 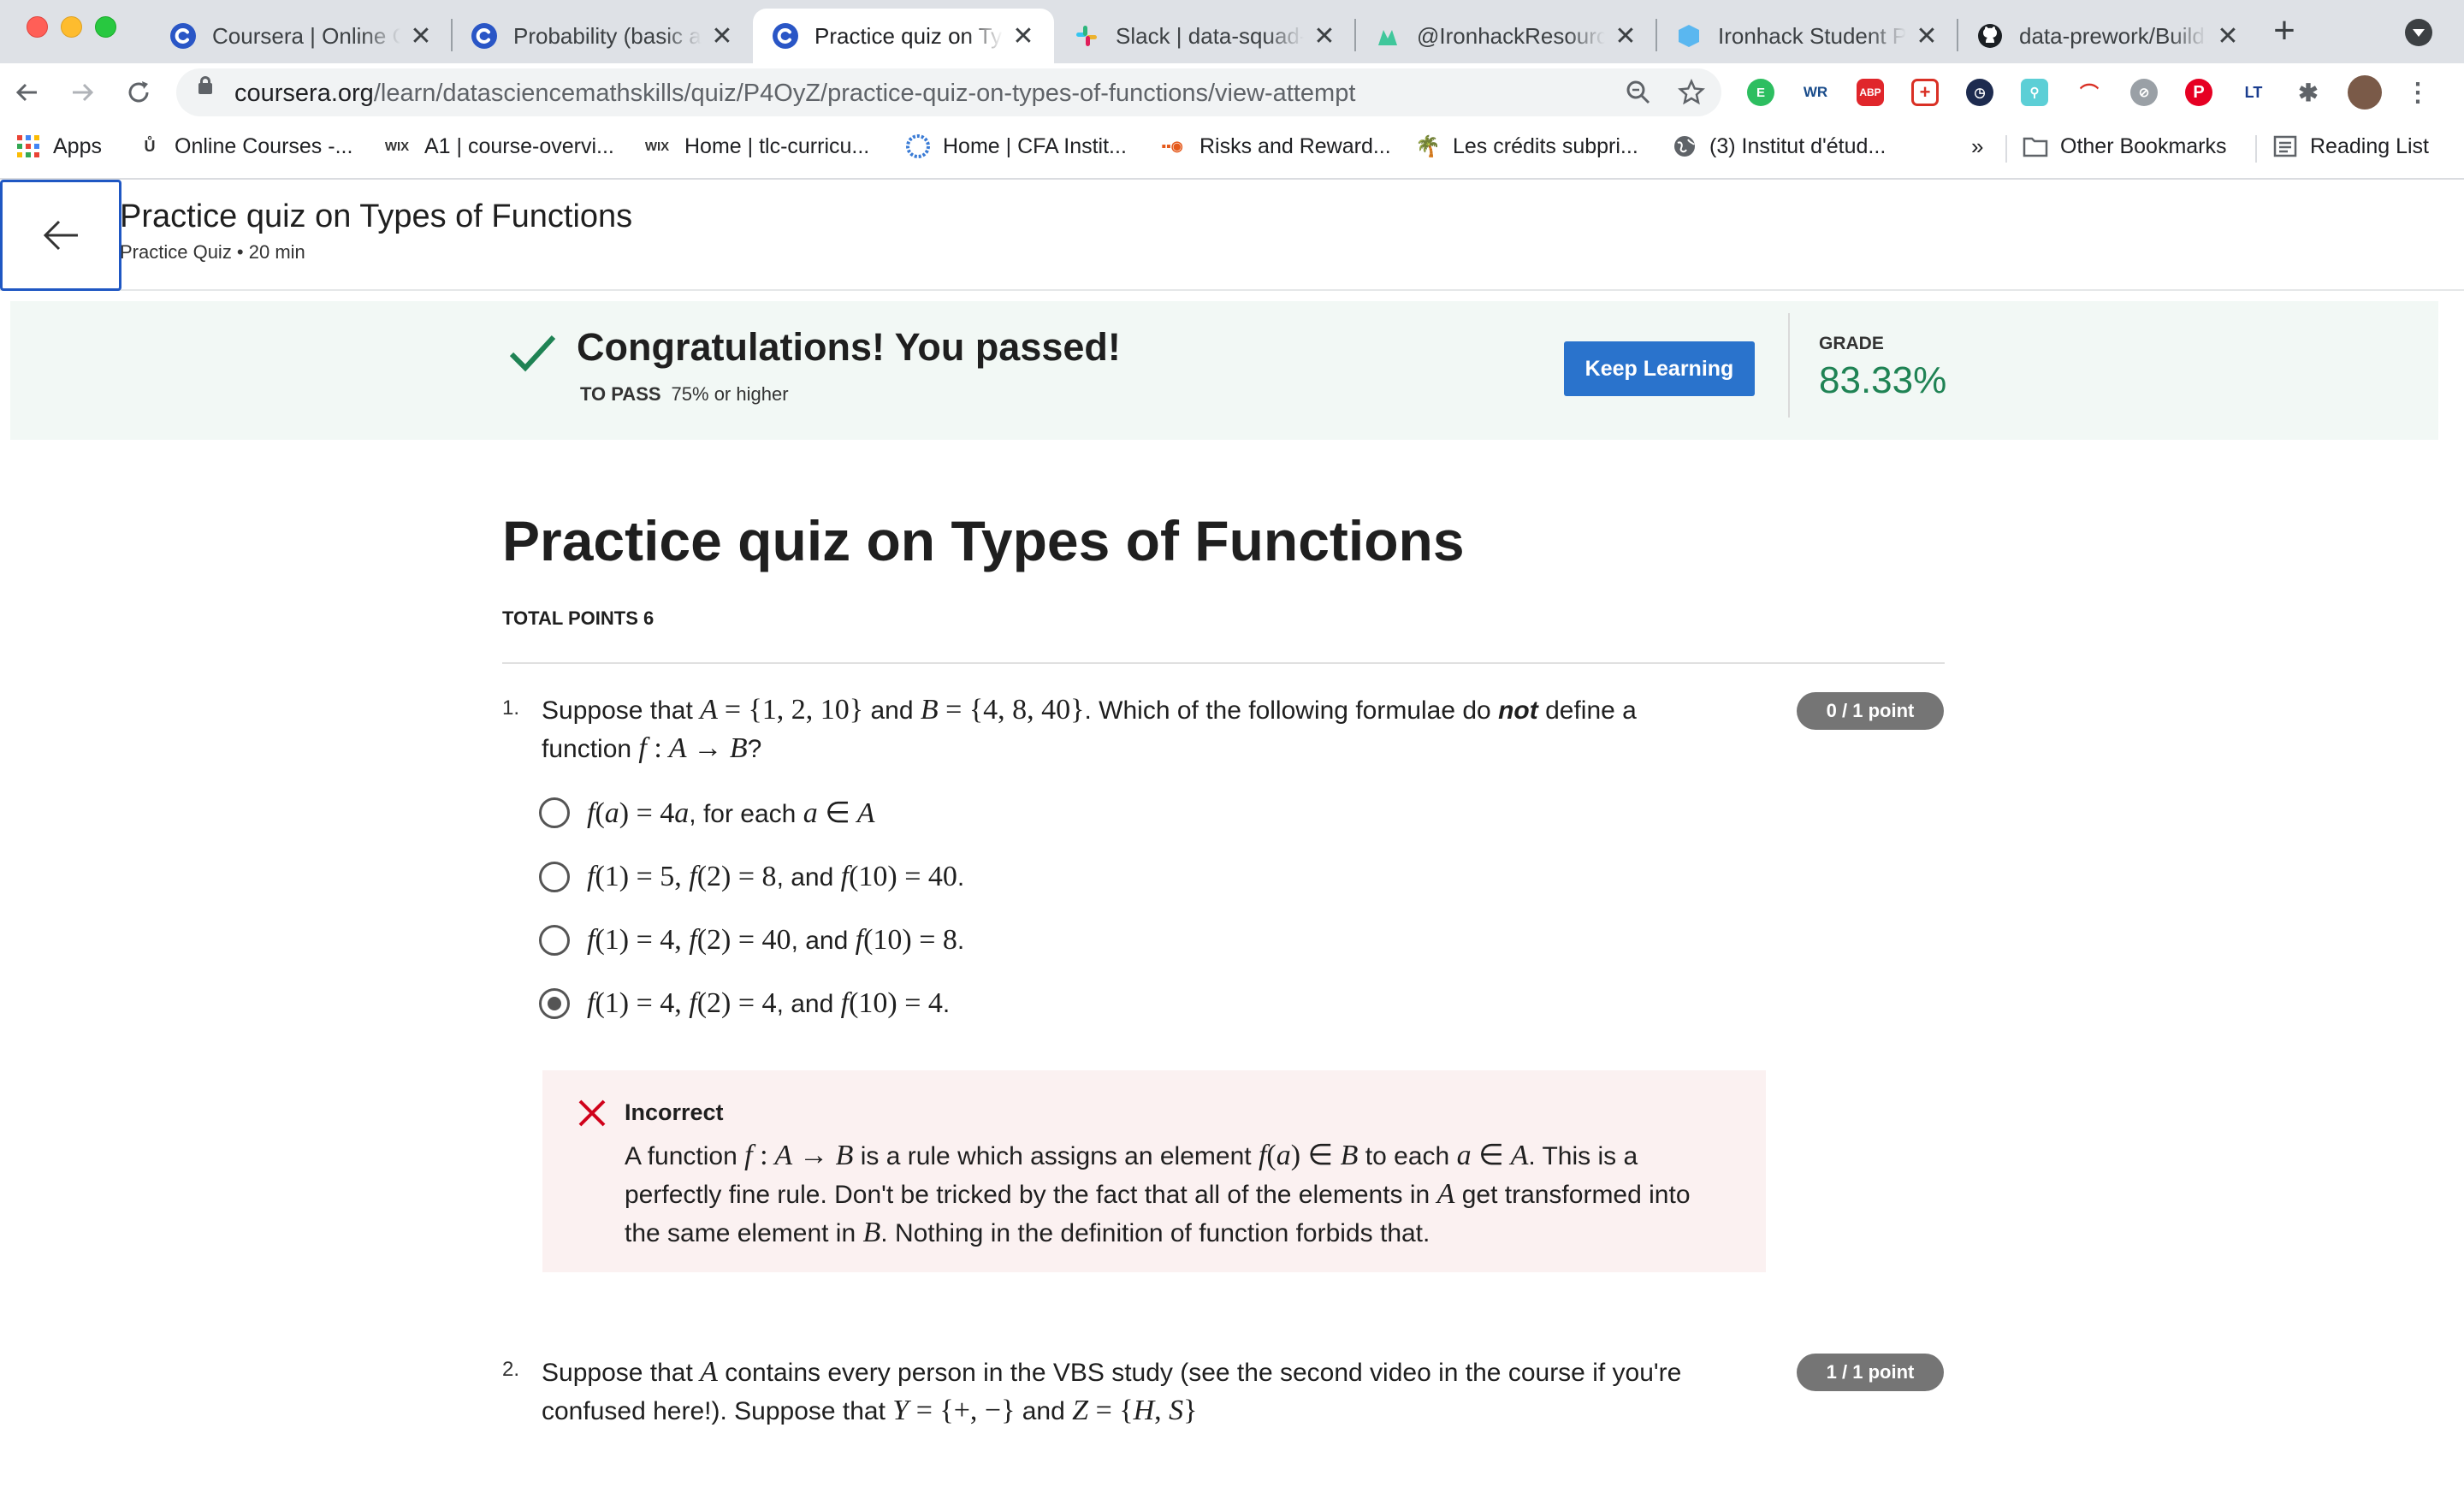 What do you see at coordinates (785, 36) in the screenshot?
I see `coursera-icon` at bounding box center [785, 36].